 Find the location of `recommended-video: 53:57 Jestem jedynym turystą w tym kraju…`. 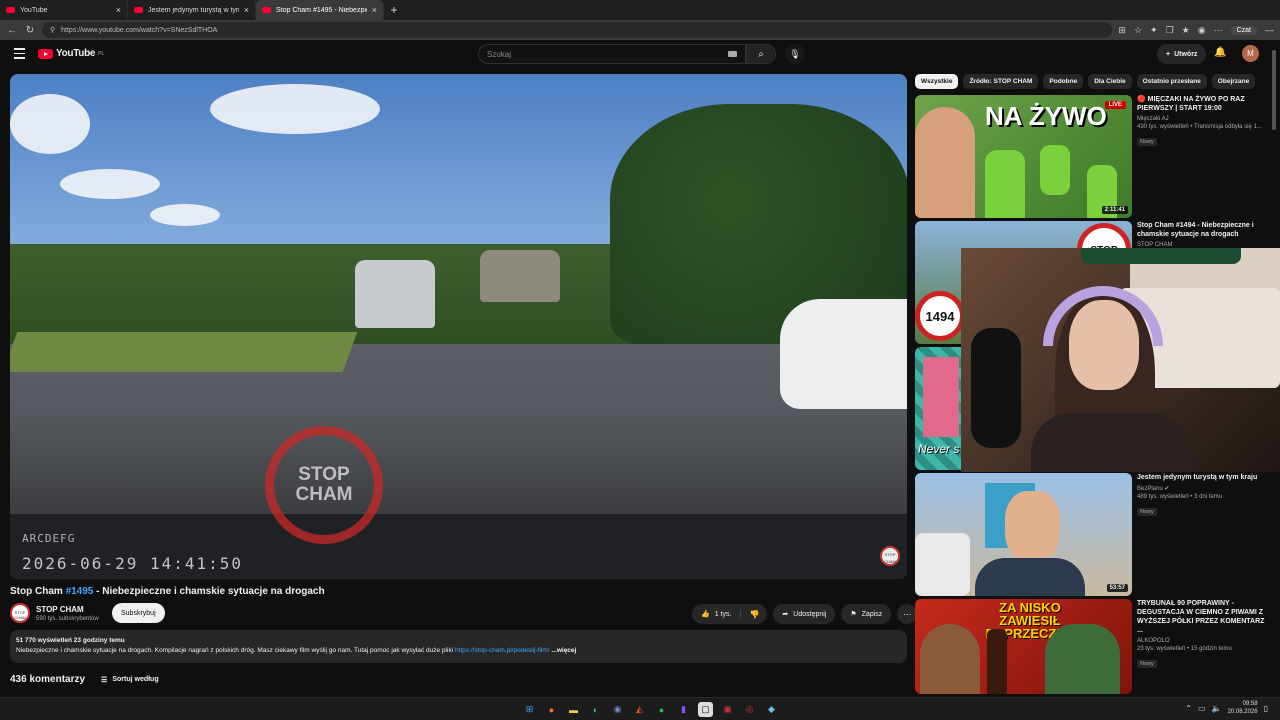

recommended-video: 53:57 Jestem jedynym turystą w tym kraju… is located at coordinates (1092, 534).